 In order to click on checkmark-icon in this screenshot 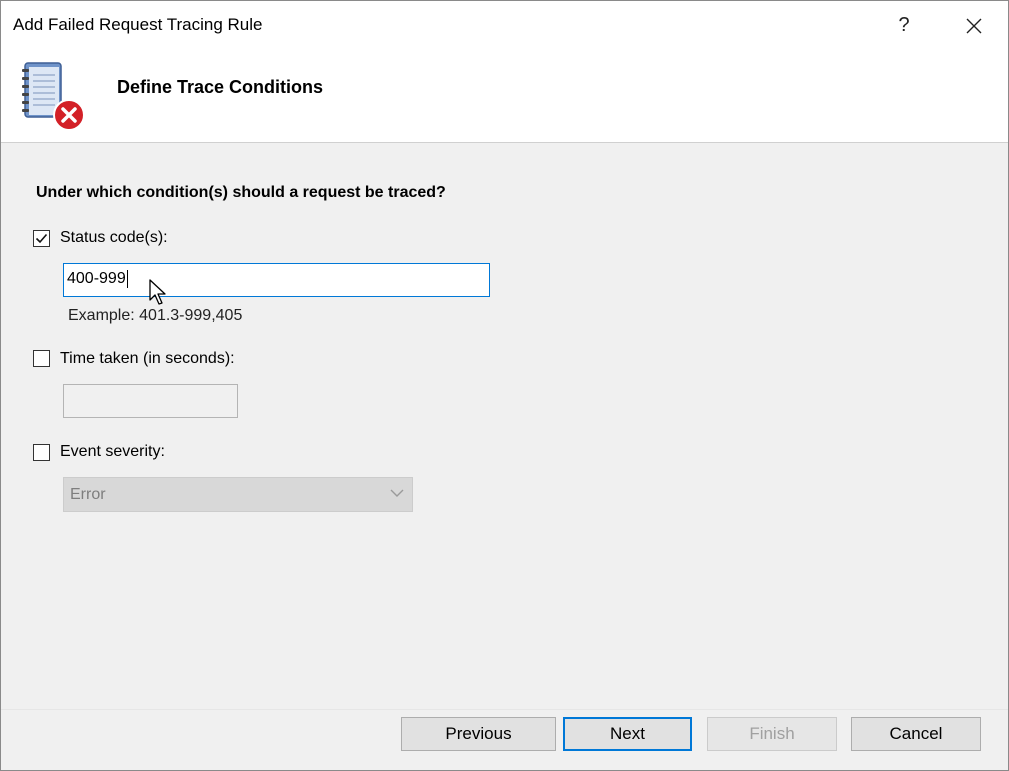, I will do `click(41, 238)`.